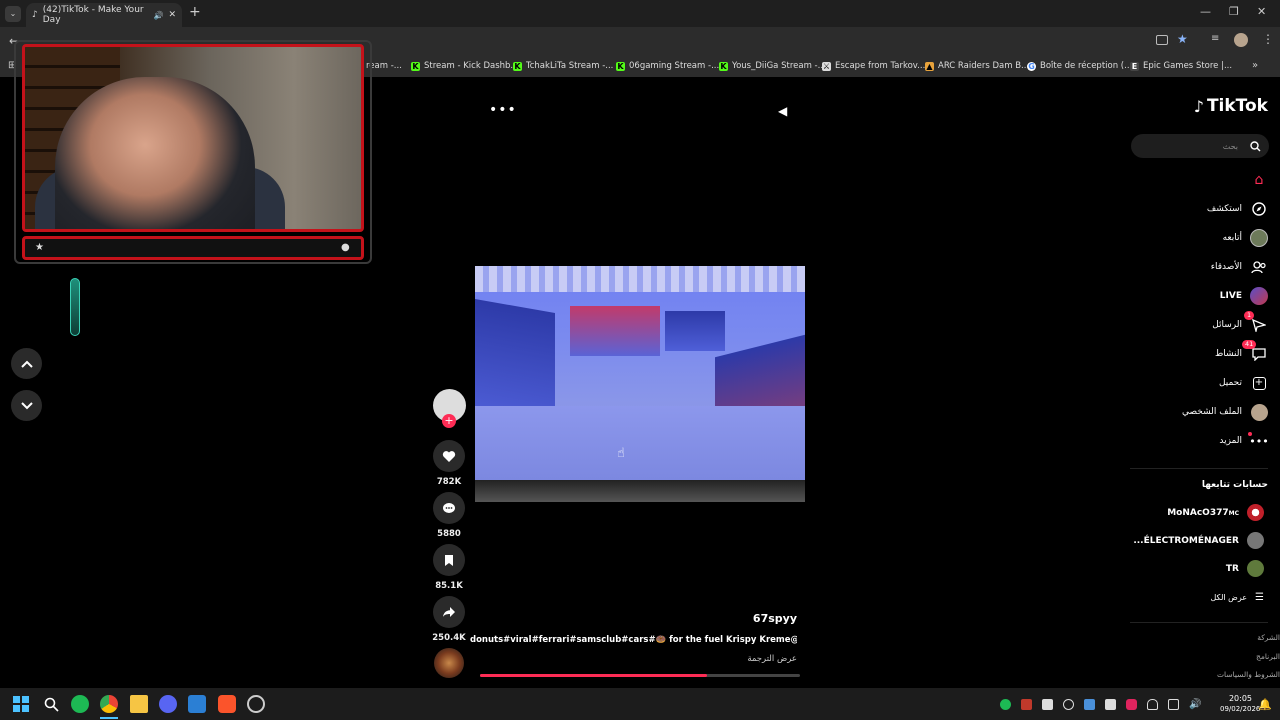  I want to click on footer-link: البرنامج, so click(1268, 656).